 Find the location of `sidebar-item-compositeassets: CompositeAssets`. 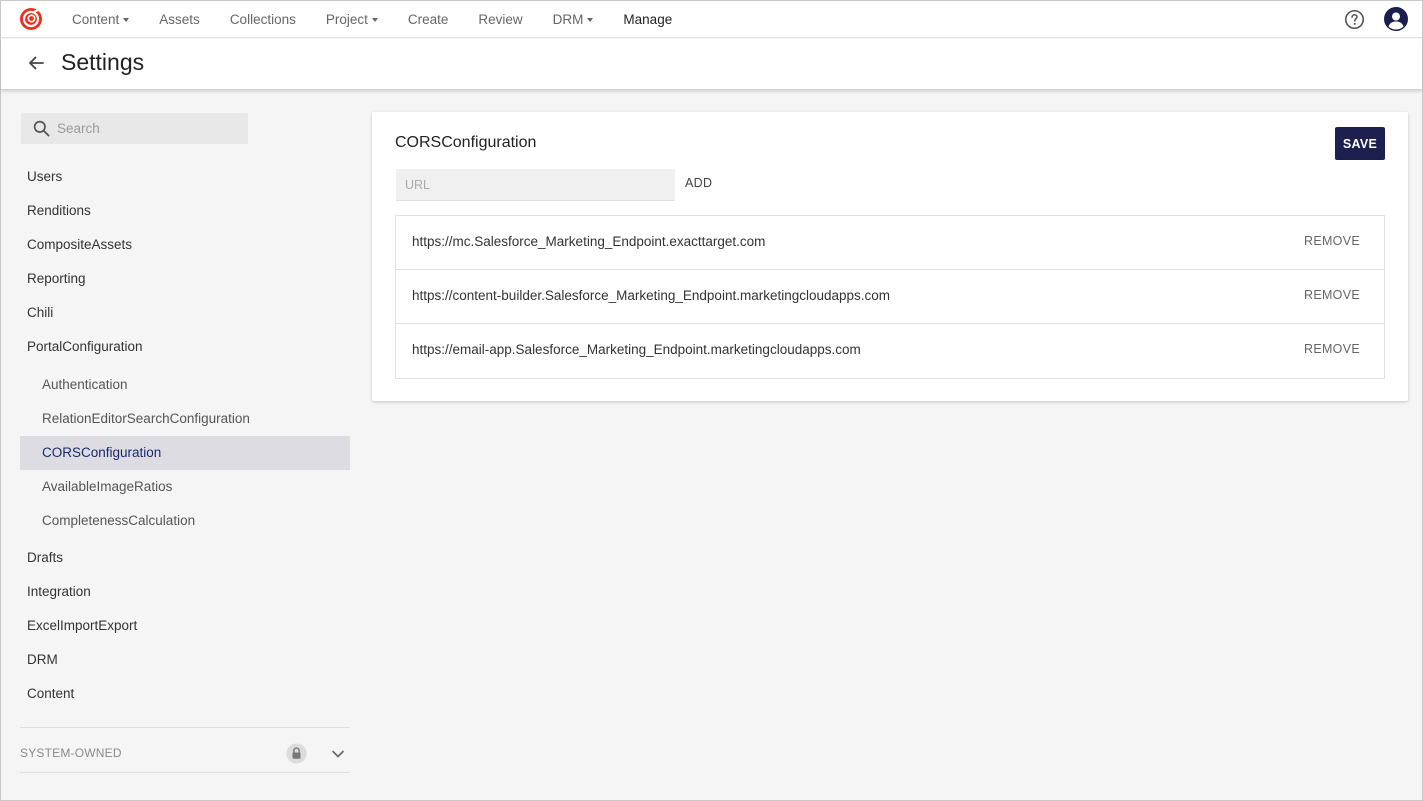

sidebar-item-compositeassets: CompositeAssets is located at coordinates (79, 247).